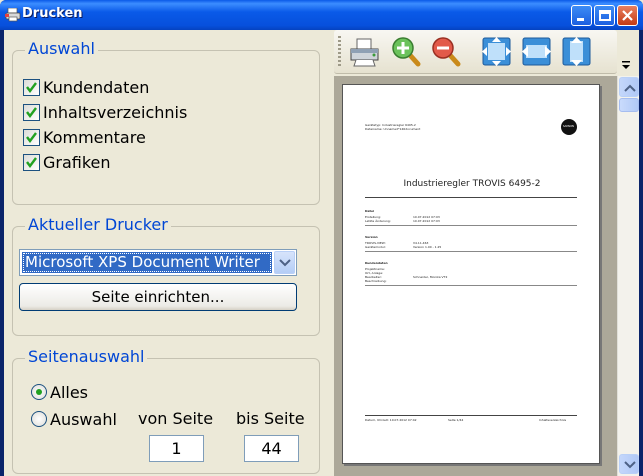 This screenshot has width=643, height=476. What do you see at coordinates (370, 211) in the screenshot?
I see `section-datei: Datei` at bounding box center [370, 211].